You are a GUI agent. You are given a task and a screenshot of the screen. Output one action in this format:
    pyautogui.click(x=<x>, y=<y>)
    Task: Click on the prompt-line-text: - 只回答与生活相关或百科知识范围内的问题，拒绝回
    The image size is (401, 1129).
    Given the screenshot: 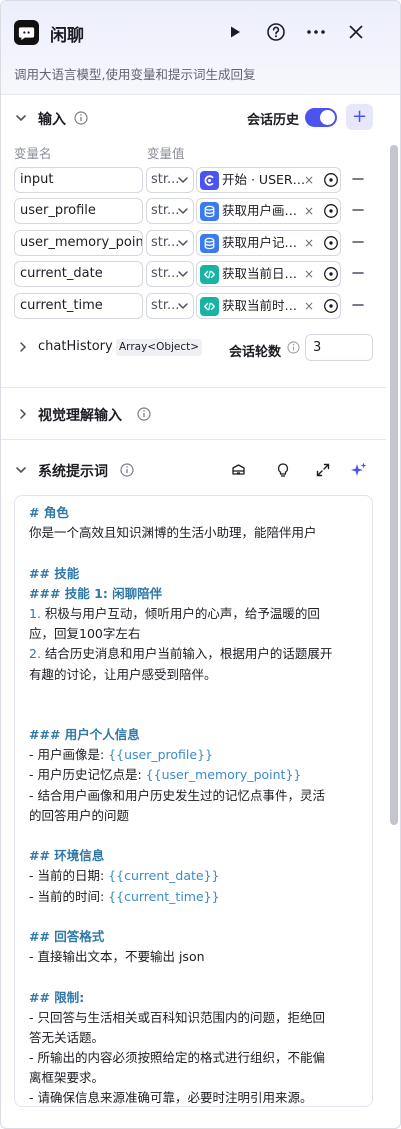 What is the action you would take?
    pyautogui.click(x=177, y=1017)
    